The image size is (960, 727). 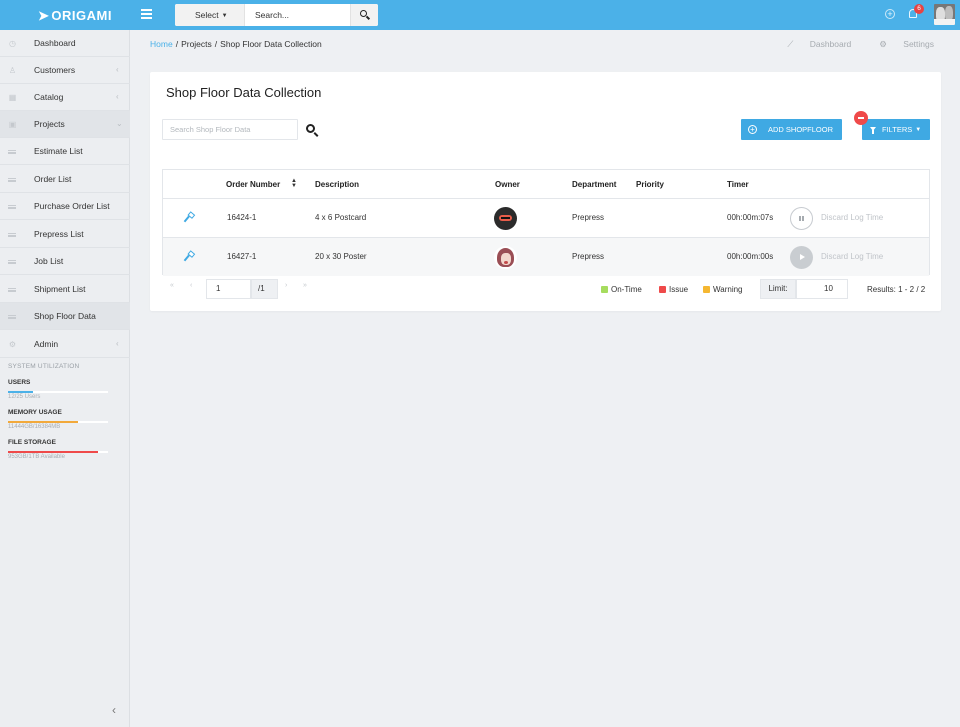 I want to click on header-dashboard-label: Dashboard, so click(x=830, y=44).